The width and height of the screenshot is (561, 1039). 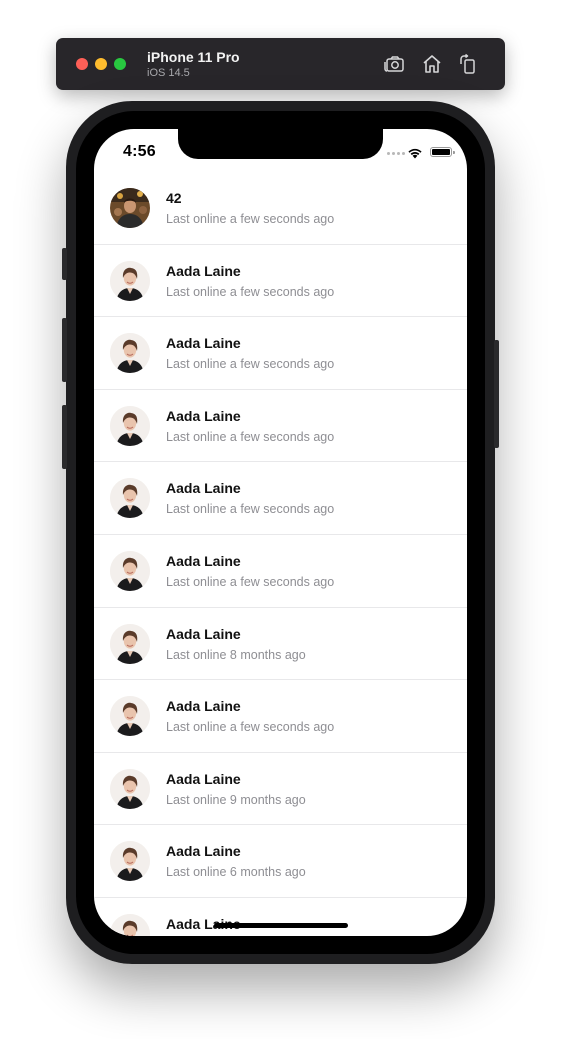 What do you see at coordinates (442, 152) in the screenshot?
I see `battery-icon` at bounding box center [442, 152].